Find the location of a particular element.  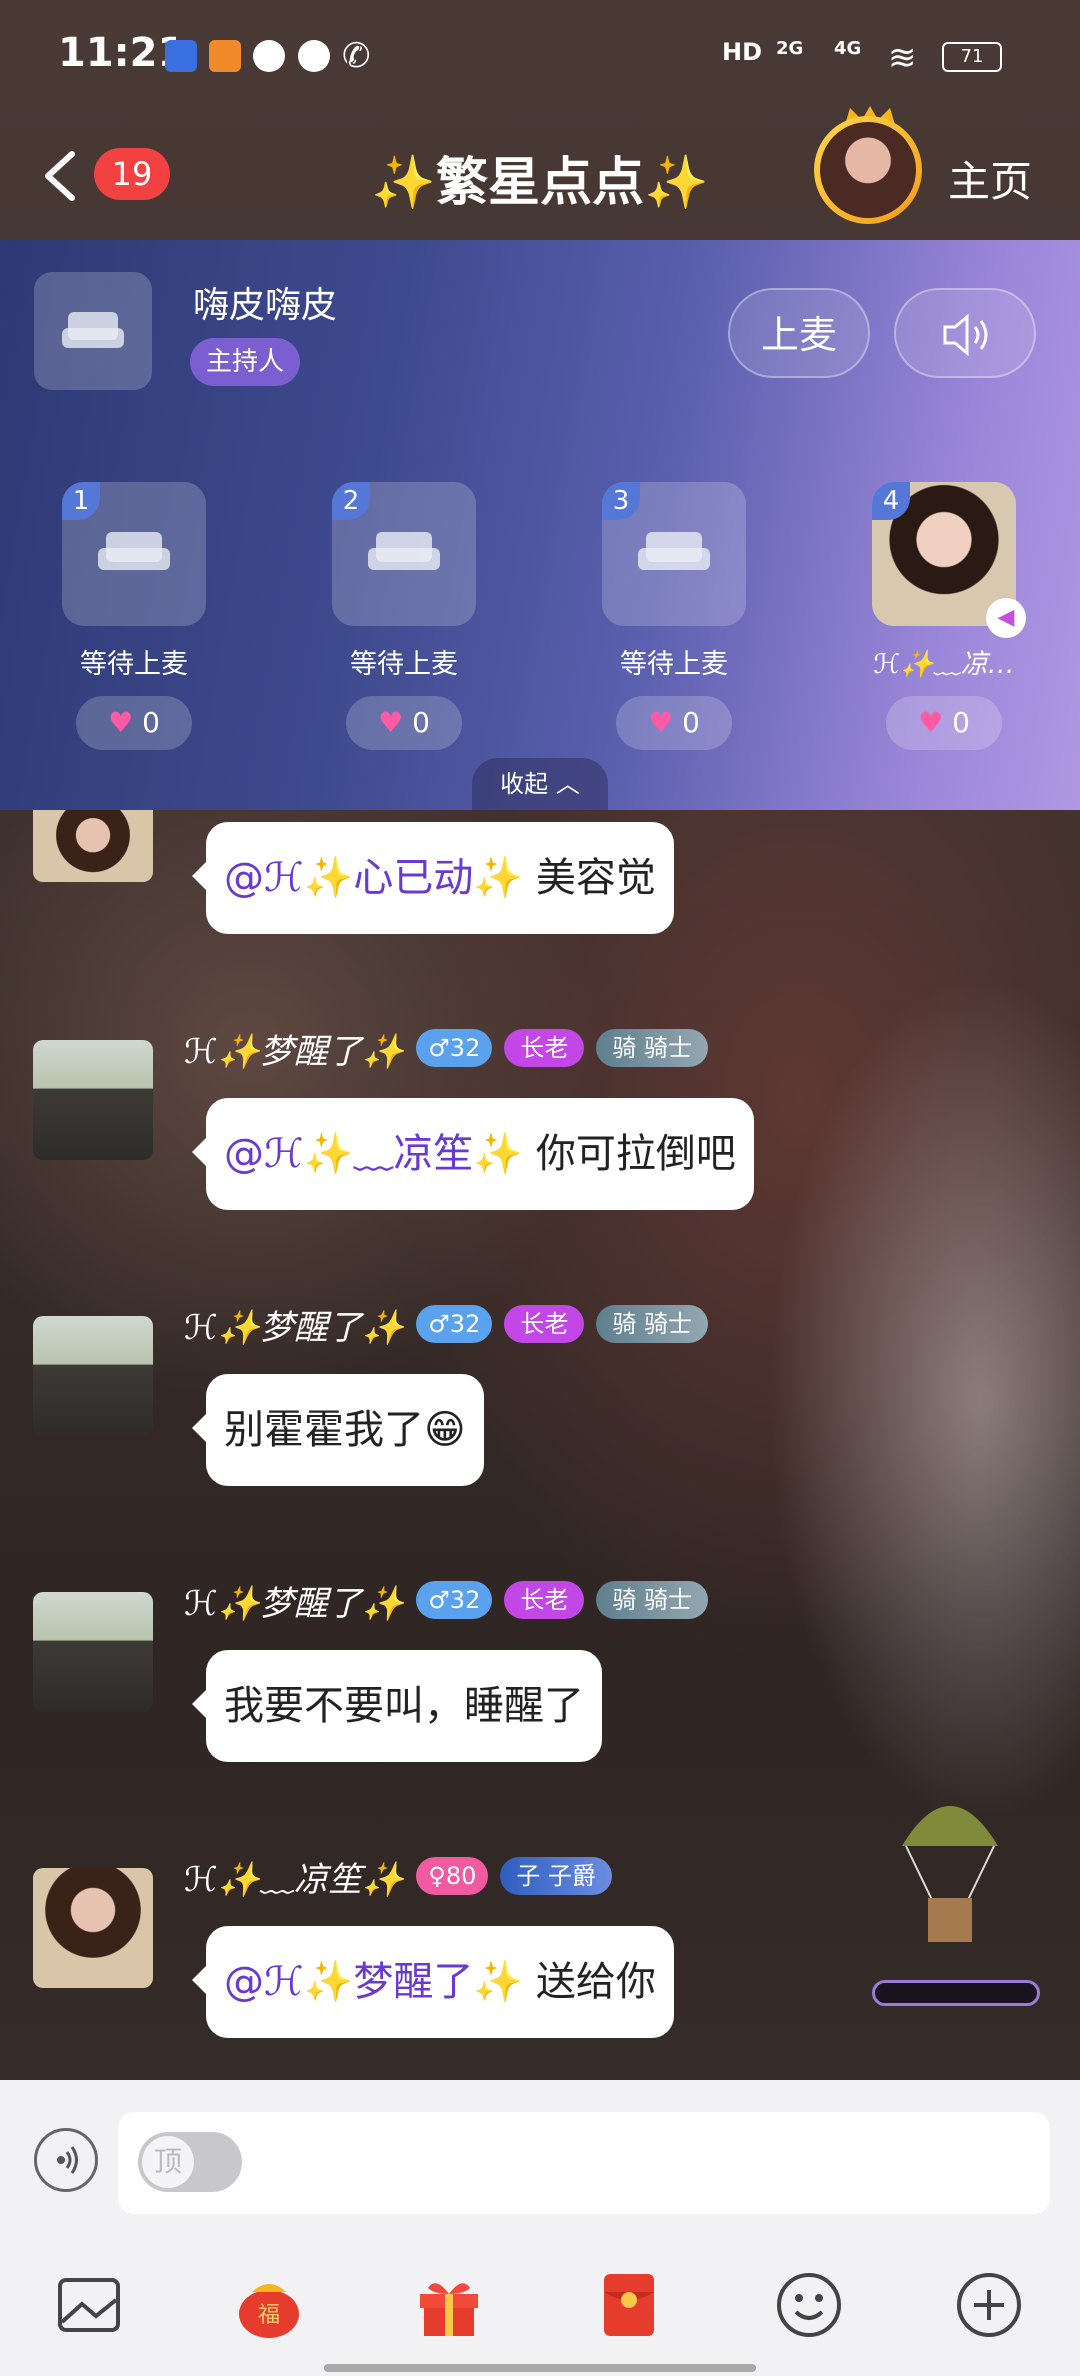

emoji-icon is located at coordinates (809, 2305).